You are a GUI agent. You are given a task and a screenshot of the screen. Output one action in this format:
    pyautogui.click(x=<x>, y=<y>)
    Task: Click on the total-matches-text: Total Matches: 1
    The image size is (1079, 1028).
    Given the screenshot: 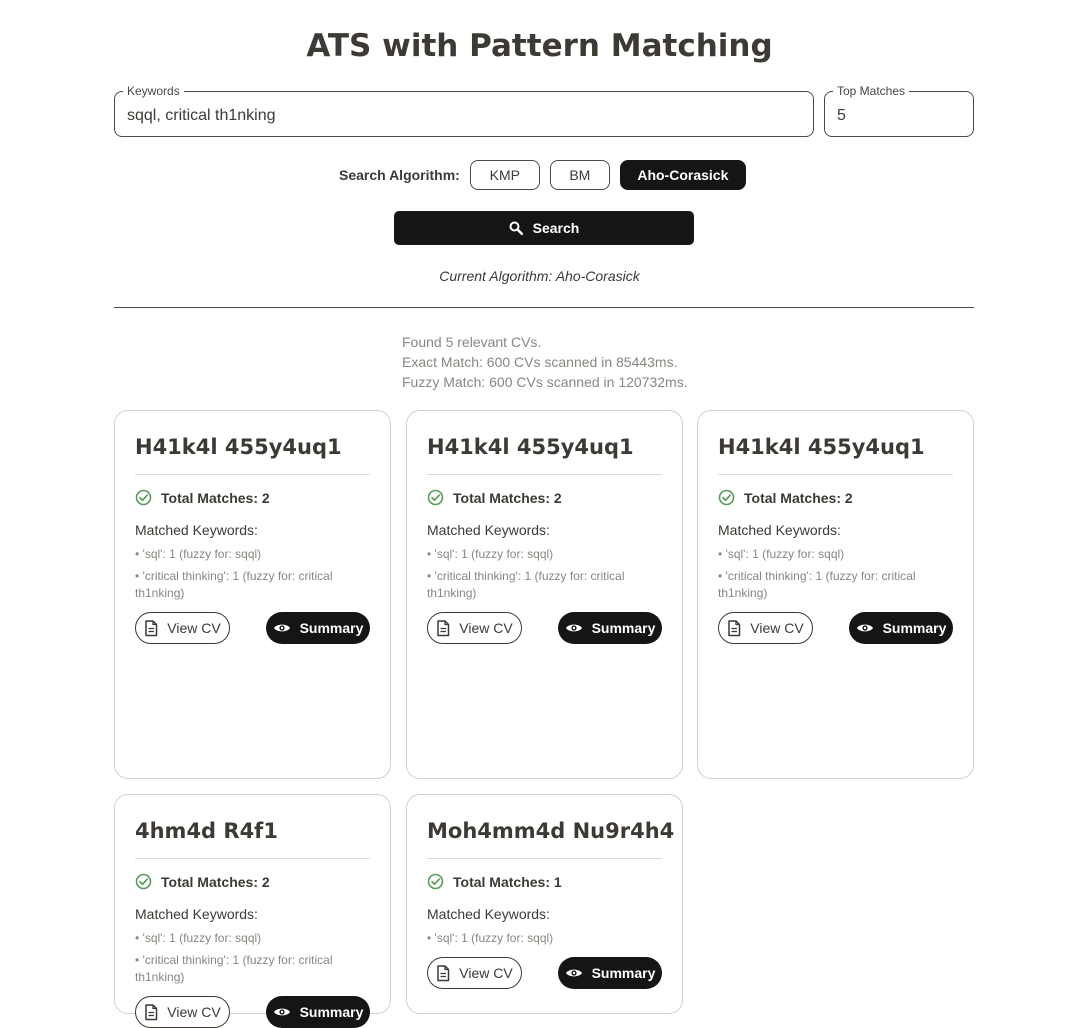 What is the action you would take?
    pyautogui.click(x=507, y=881)
    